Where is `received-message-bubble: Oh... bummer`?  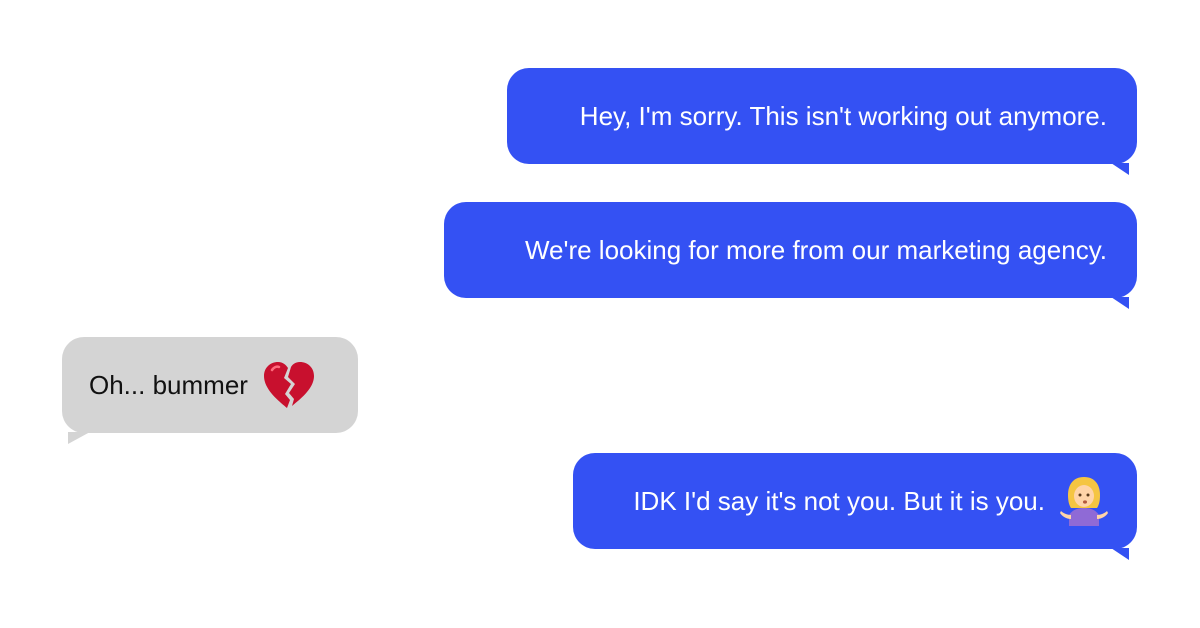 received-message-bubble: Oh... bummer is located at coordinates (210, 390).